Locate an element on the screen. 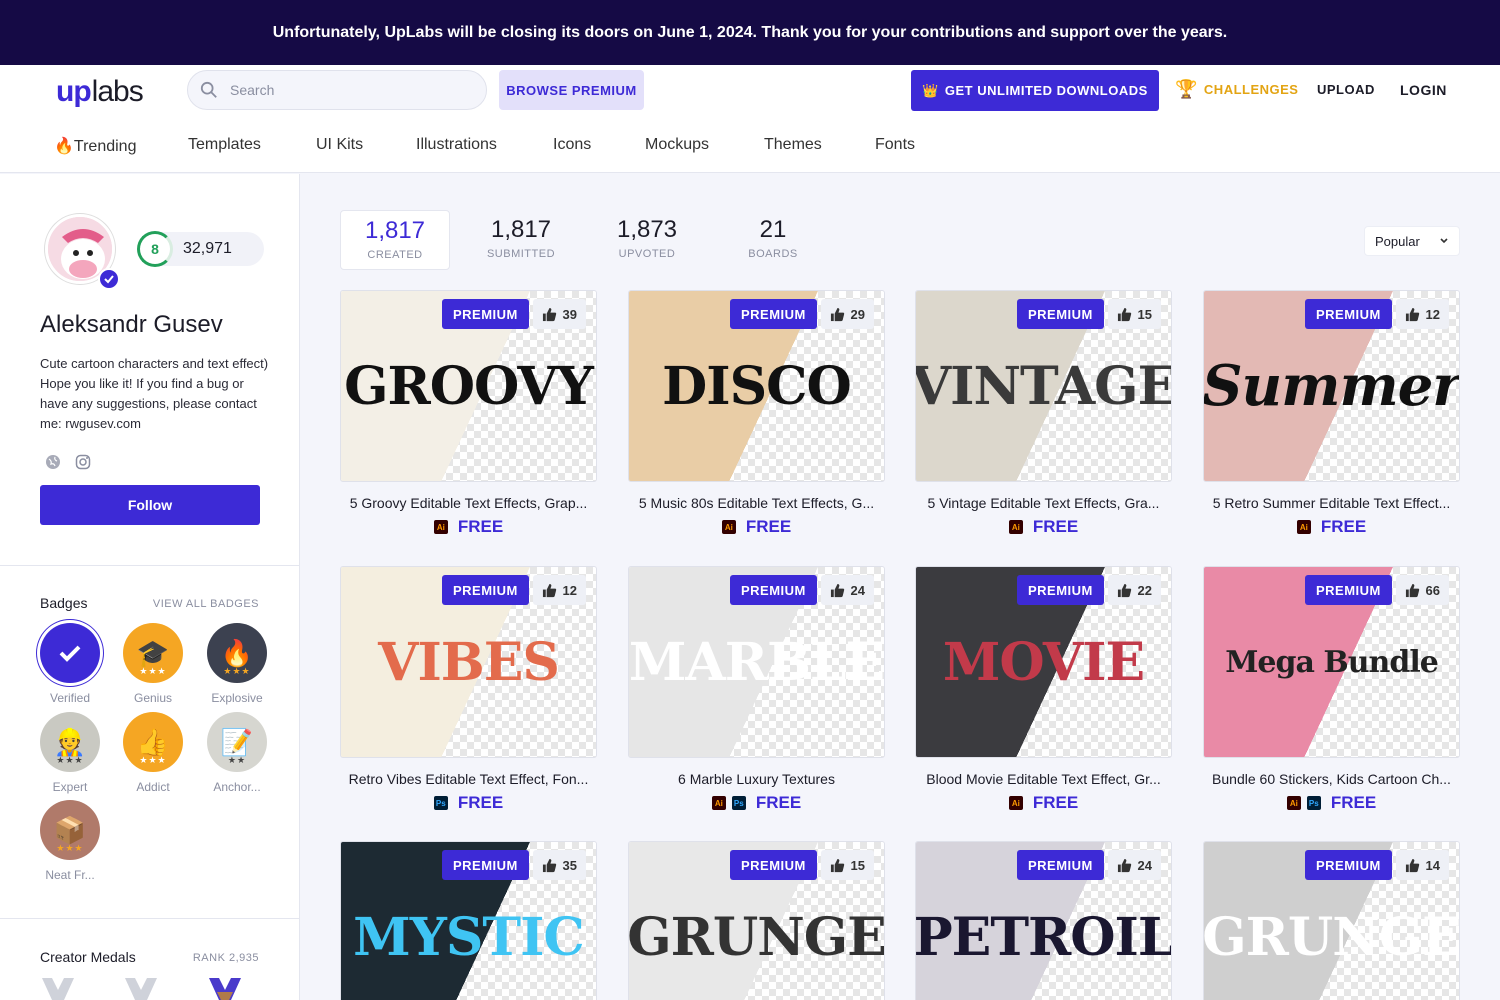 The height and width of the screenshot is (1000, 1500). category-themes: Themes is located at coordinates (793, 145).